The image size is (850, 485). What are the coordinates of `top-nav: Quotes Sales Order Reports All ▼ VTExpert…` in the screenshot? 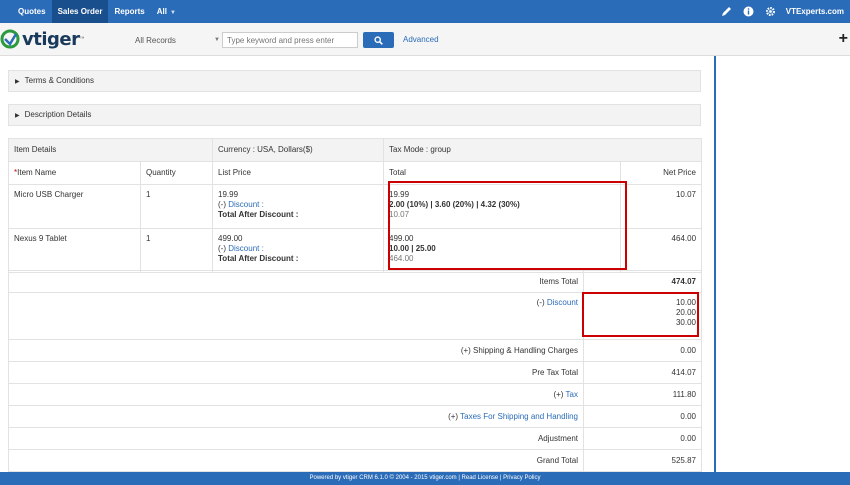 It's located at (425, 11).